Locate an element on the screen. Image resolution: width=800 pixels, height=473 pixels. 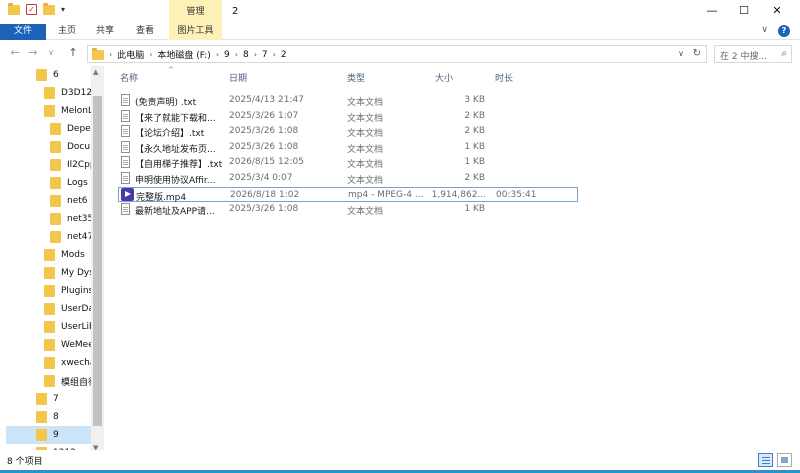
nav-folder-item: Plugins is located at coordinates (68, 291).